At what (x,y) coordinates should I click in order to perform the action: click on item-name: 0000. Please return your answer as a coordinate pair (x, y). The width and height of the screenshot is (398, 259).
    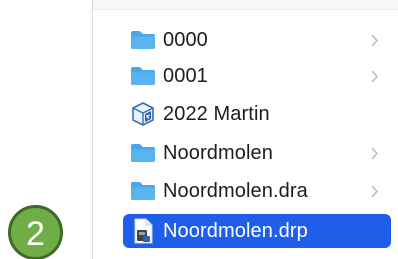
    Looking at the image, I should click on (185, 39).